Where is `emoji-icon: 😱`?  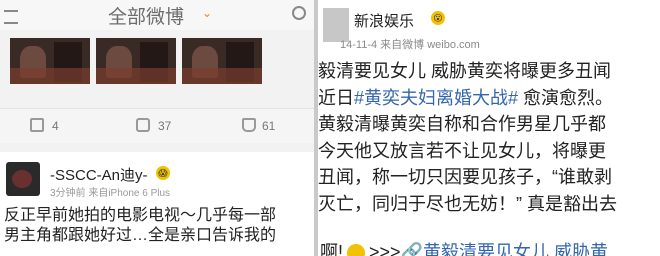
emoji-icon: 😱 is located at coordinates (163, 173).